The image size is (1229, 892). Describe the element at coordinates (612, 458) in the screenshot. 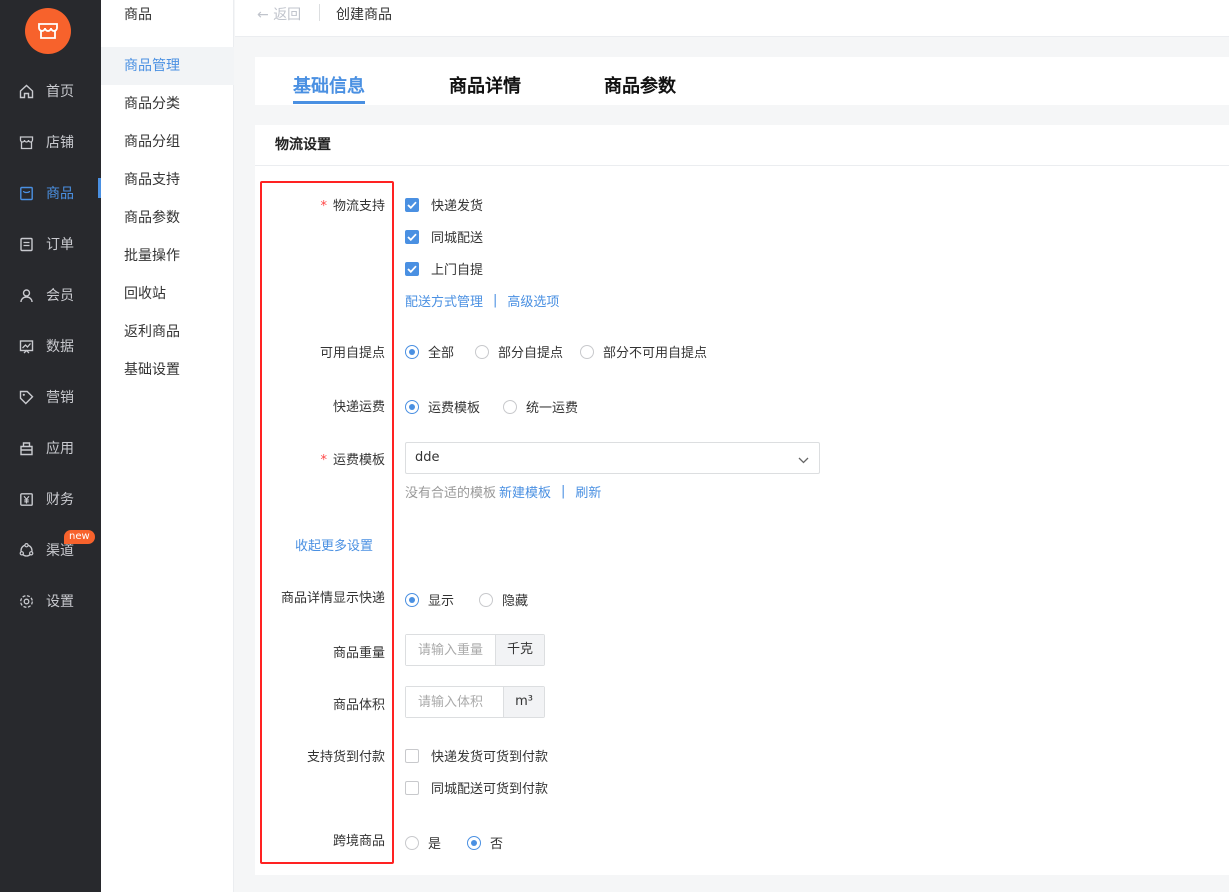

I see `template-select: dde` at that location.